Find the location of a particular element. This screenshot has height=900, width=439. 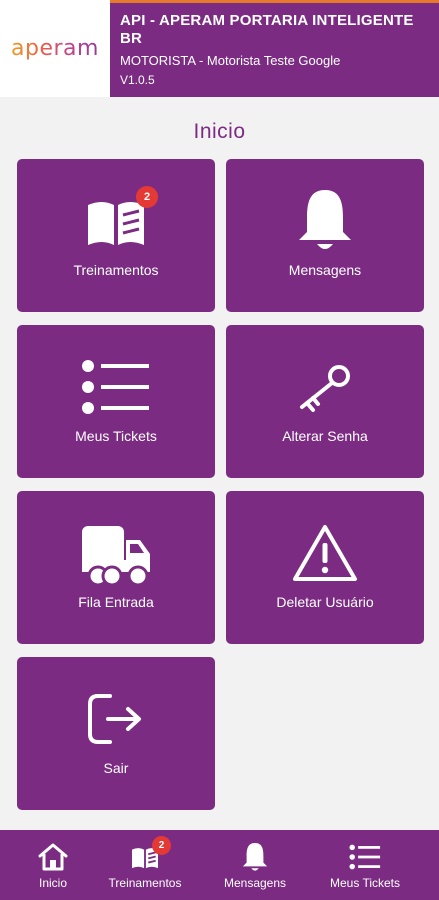

tile-mensagens: Mensagens is located at coordinates (325, 235).